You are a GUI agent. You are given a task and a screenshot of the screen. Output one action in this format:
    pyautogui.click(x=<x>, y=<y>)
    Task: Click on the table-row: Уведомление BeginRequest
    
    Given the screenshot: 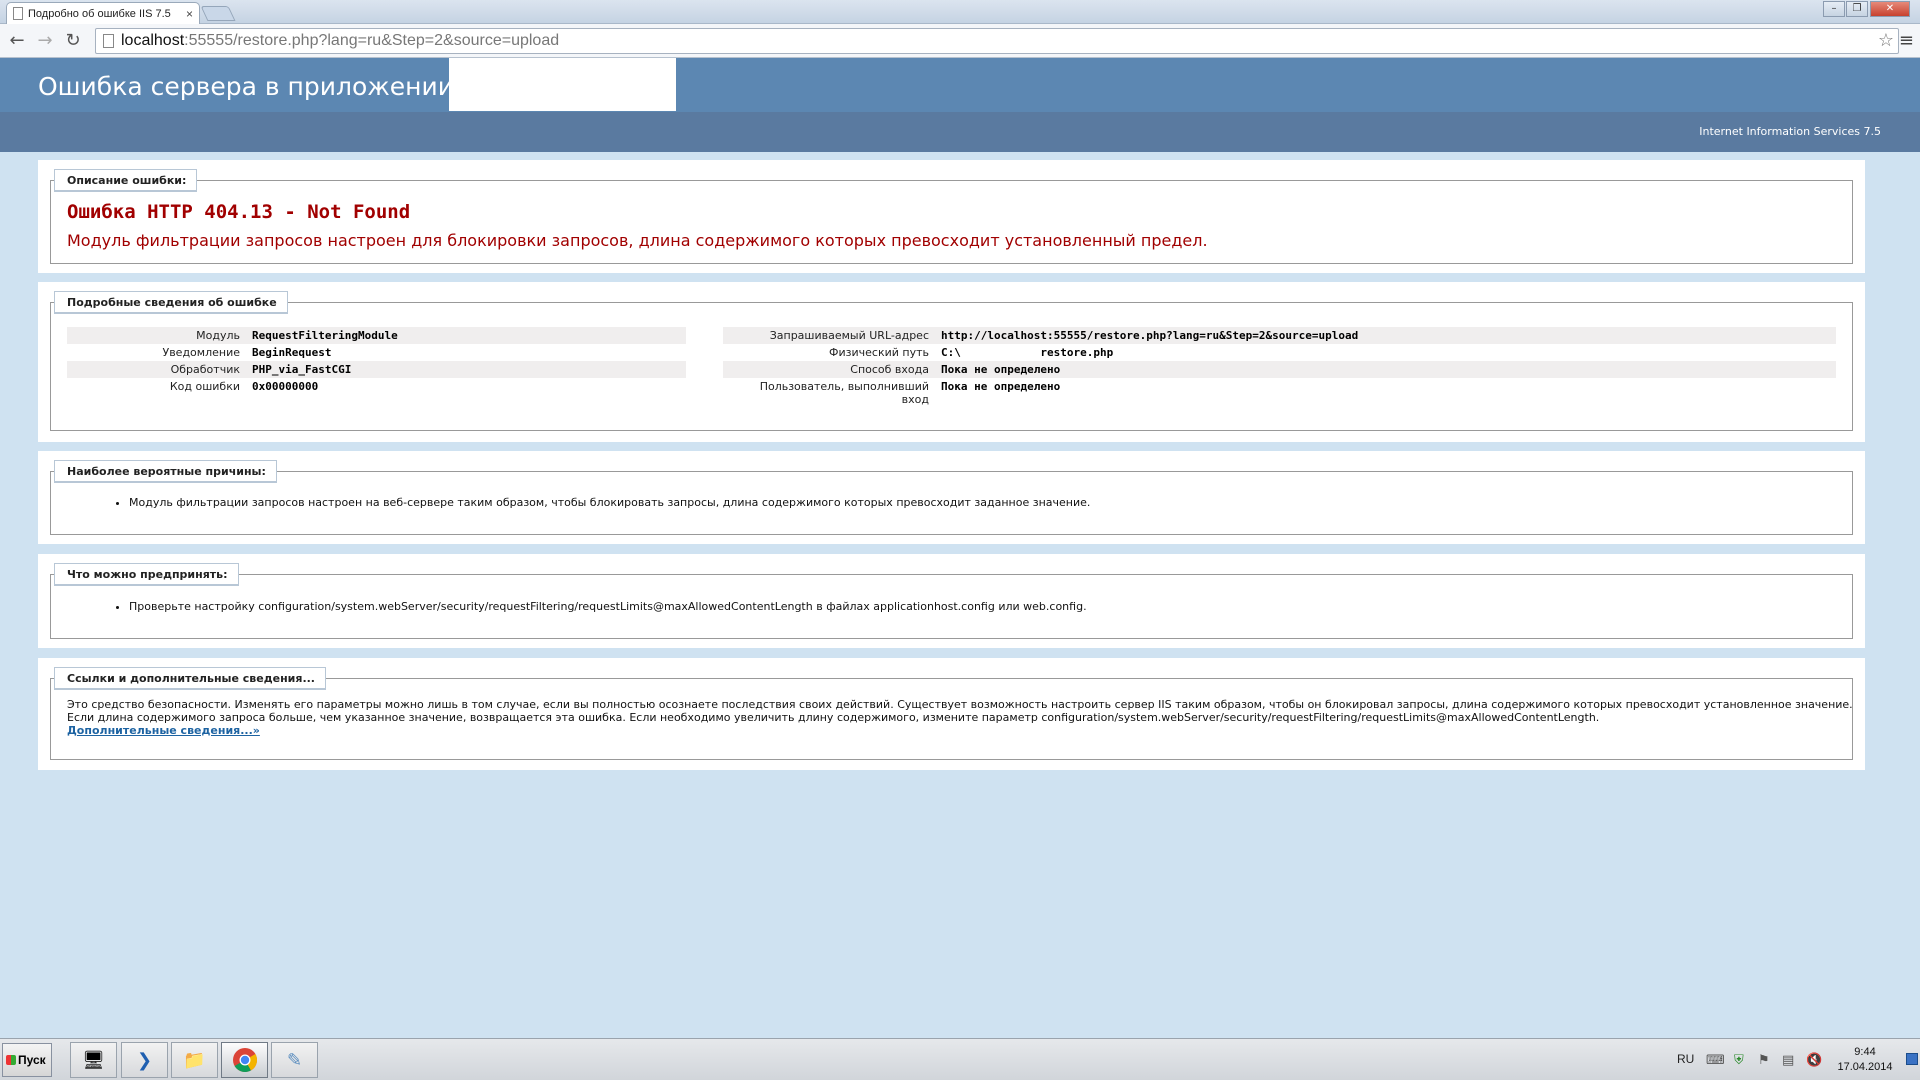 What is the action you would take?
    pyautogui.click(x=376, y=352)
    